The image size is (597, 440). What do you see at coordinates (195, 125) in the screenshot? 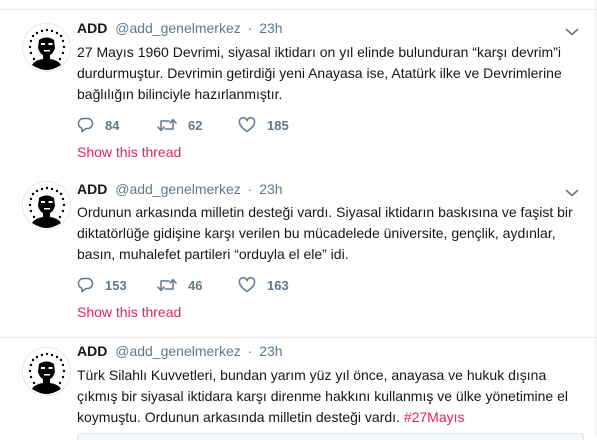
I see `retweet-count: 62` at bounding box center [195, 125].